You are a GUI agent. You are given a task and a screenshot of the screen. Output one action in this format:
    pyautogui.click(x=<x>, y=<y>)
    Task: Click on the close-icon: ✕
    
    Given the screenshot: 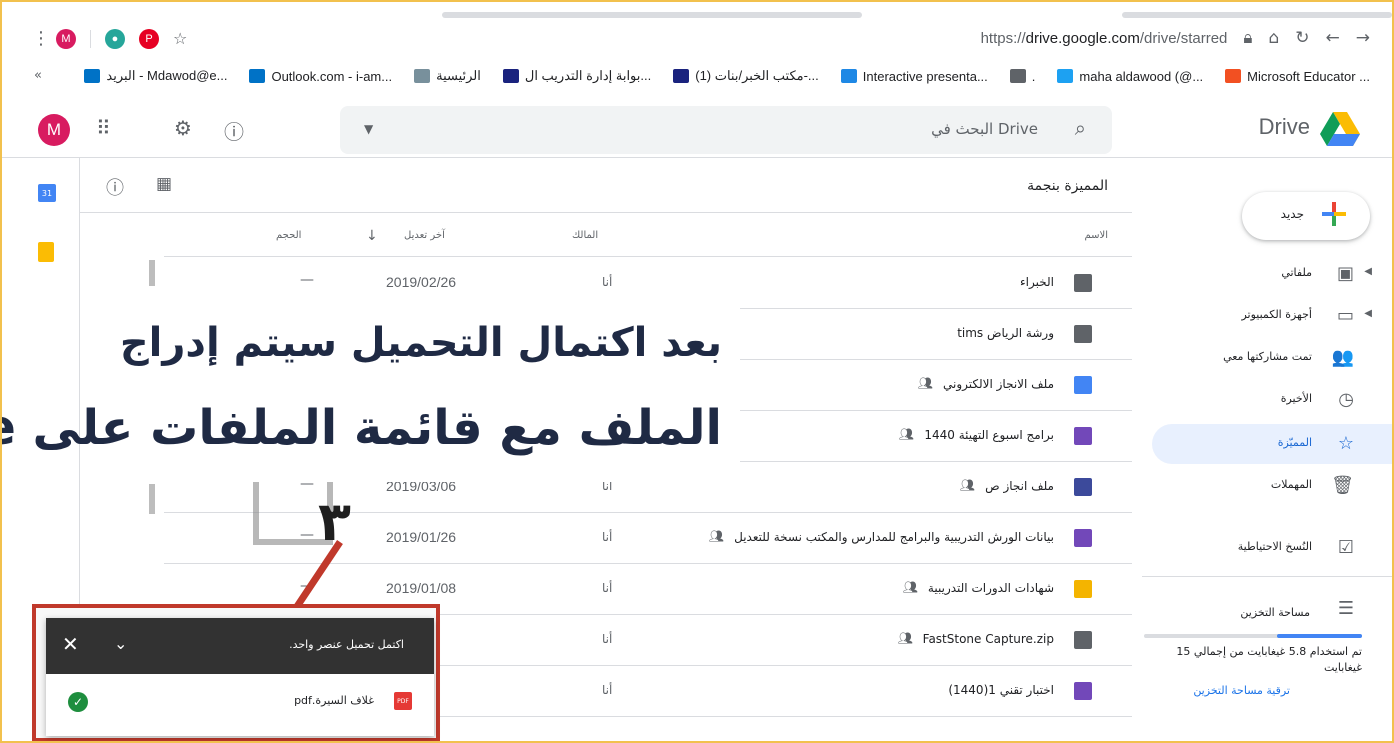 What is the action you would take?
    pyautogui.click(x=70, y=644)
    